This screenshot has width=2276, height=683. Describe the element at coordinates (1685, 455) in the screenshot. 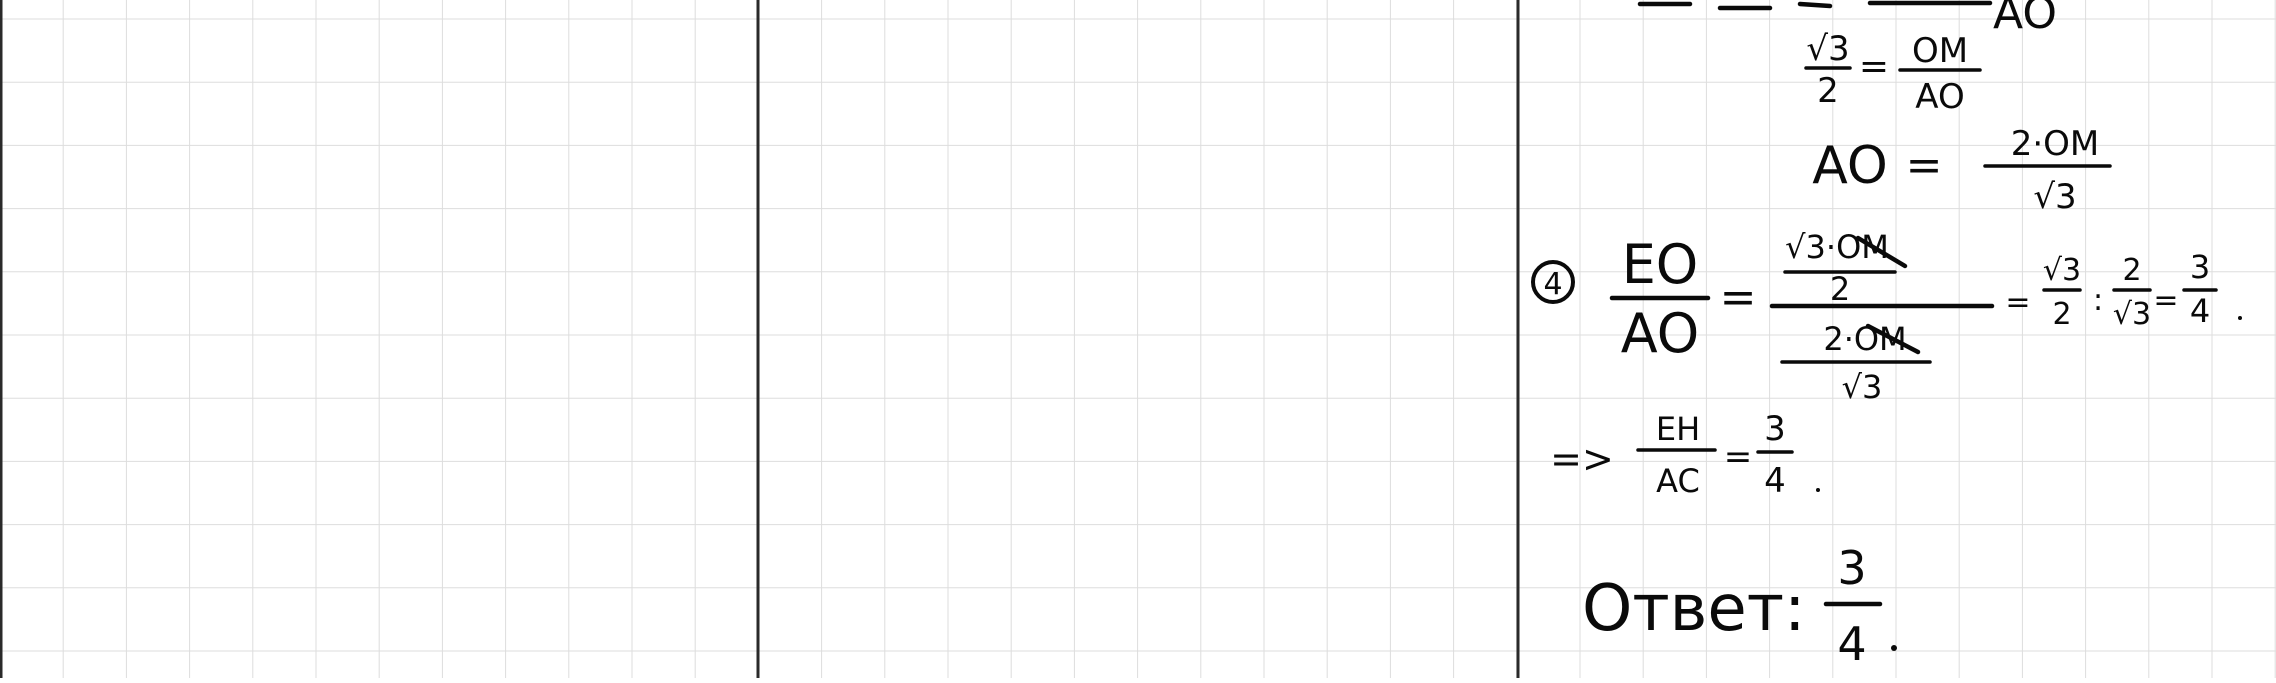

I see `equation-line-4: => EH AC = 3 4` at that location.